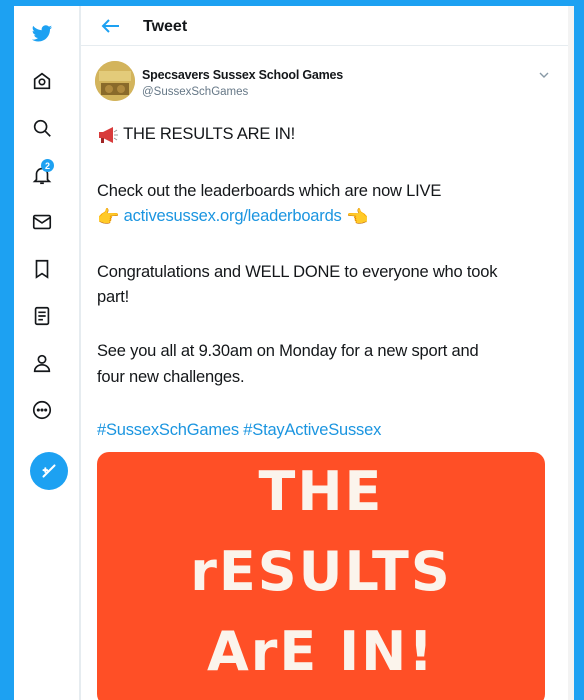  I want to click on tweet-line-link: 👉 activesussex.org/leaderboards 👈, so click(327, 216).